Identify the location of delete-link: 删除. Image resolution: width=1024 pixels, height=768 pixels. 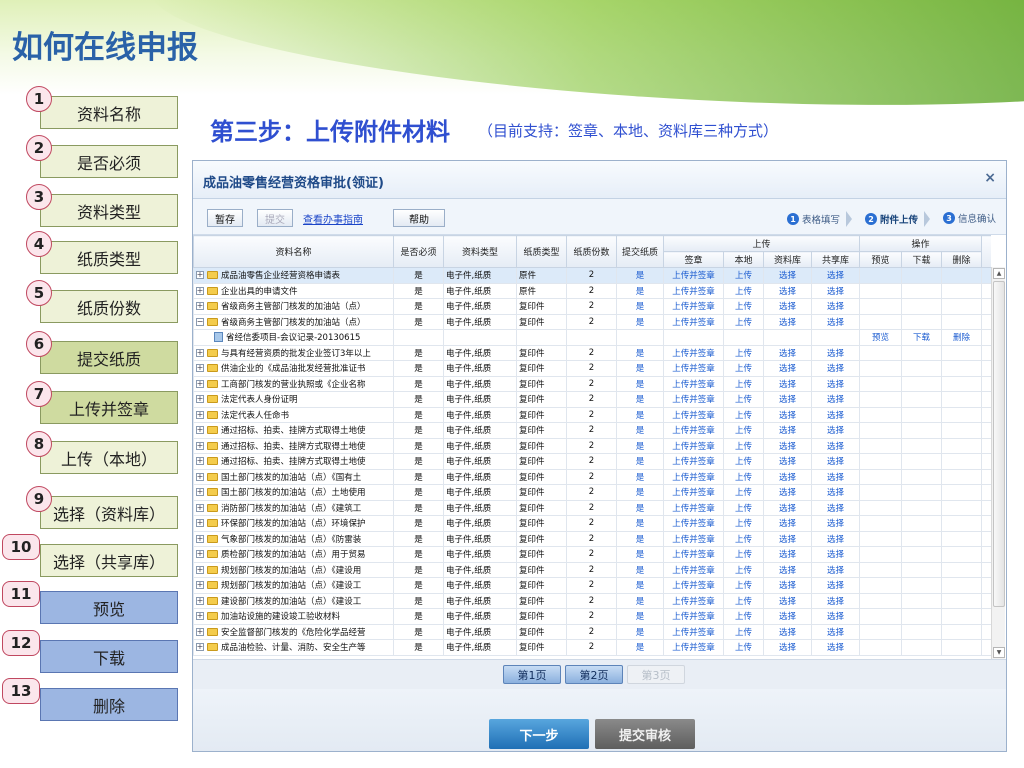
(962, 337).